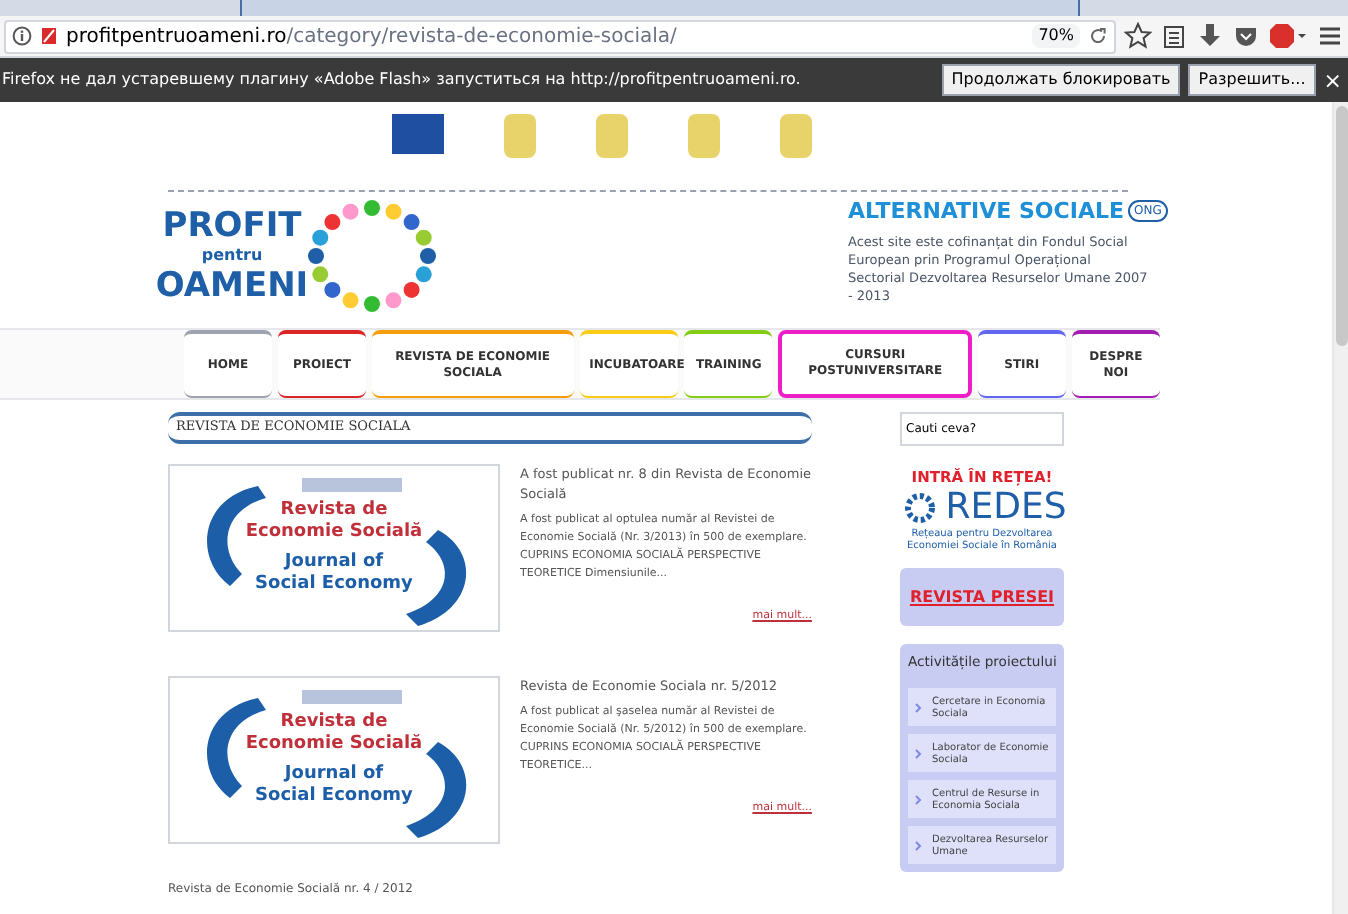 This screenshot has width=1348, height=914. What do you see at coordinates (1288, 36) in the screenshot?
I see `adblock-icon` at bounding box center [1288, 36].